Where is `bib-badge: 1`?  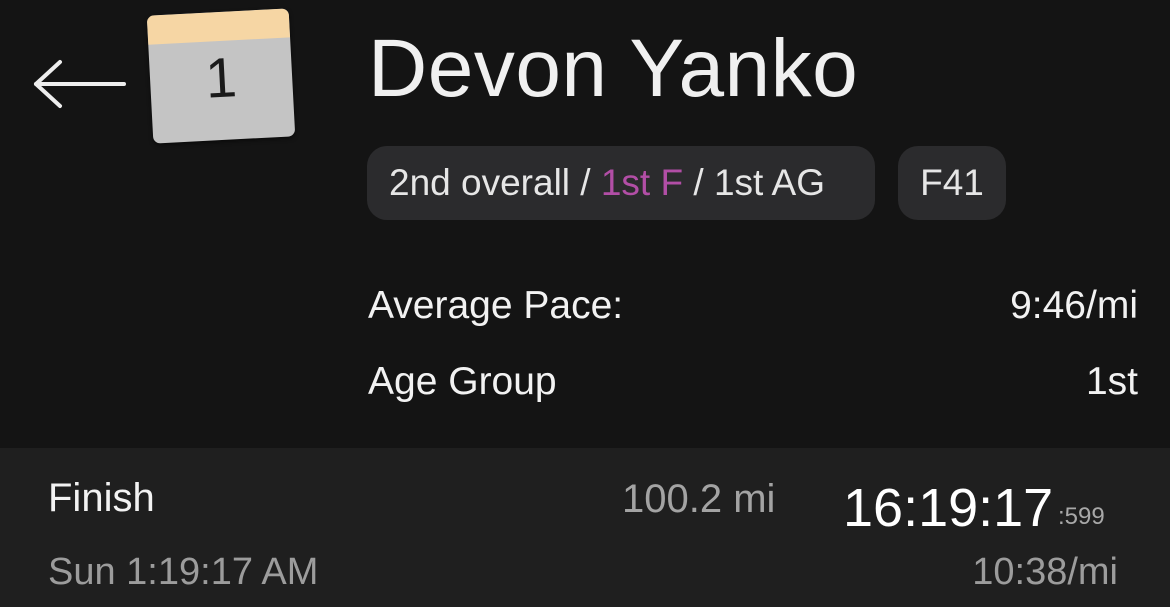
bib-badge: 1 is located at coordinates (221, 76).